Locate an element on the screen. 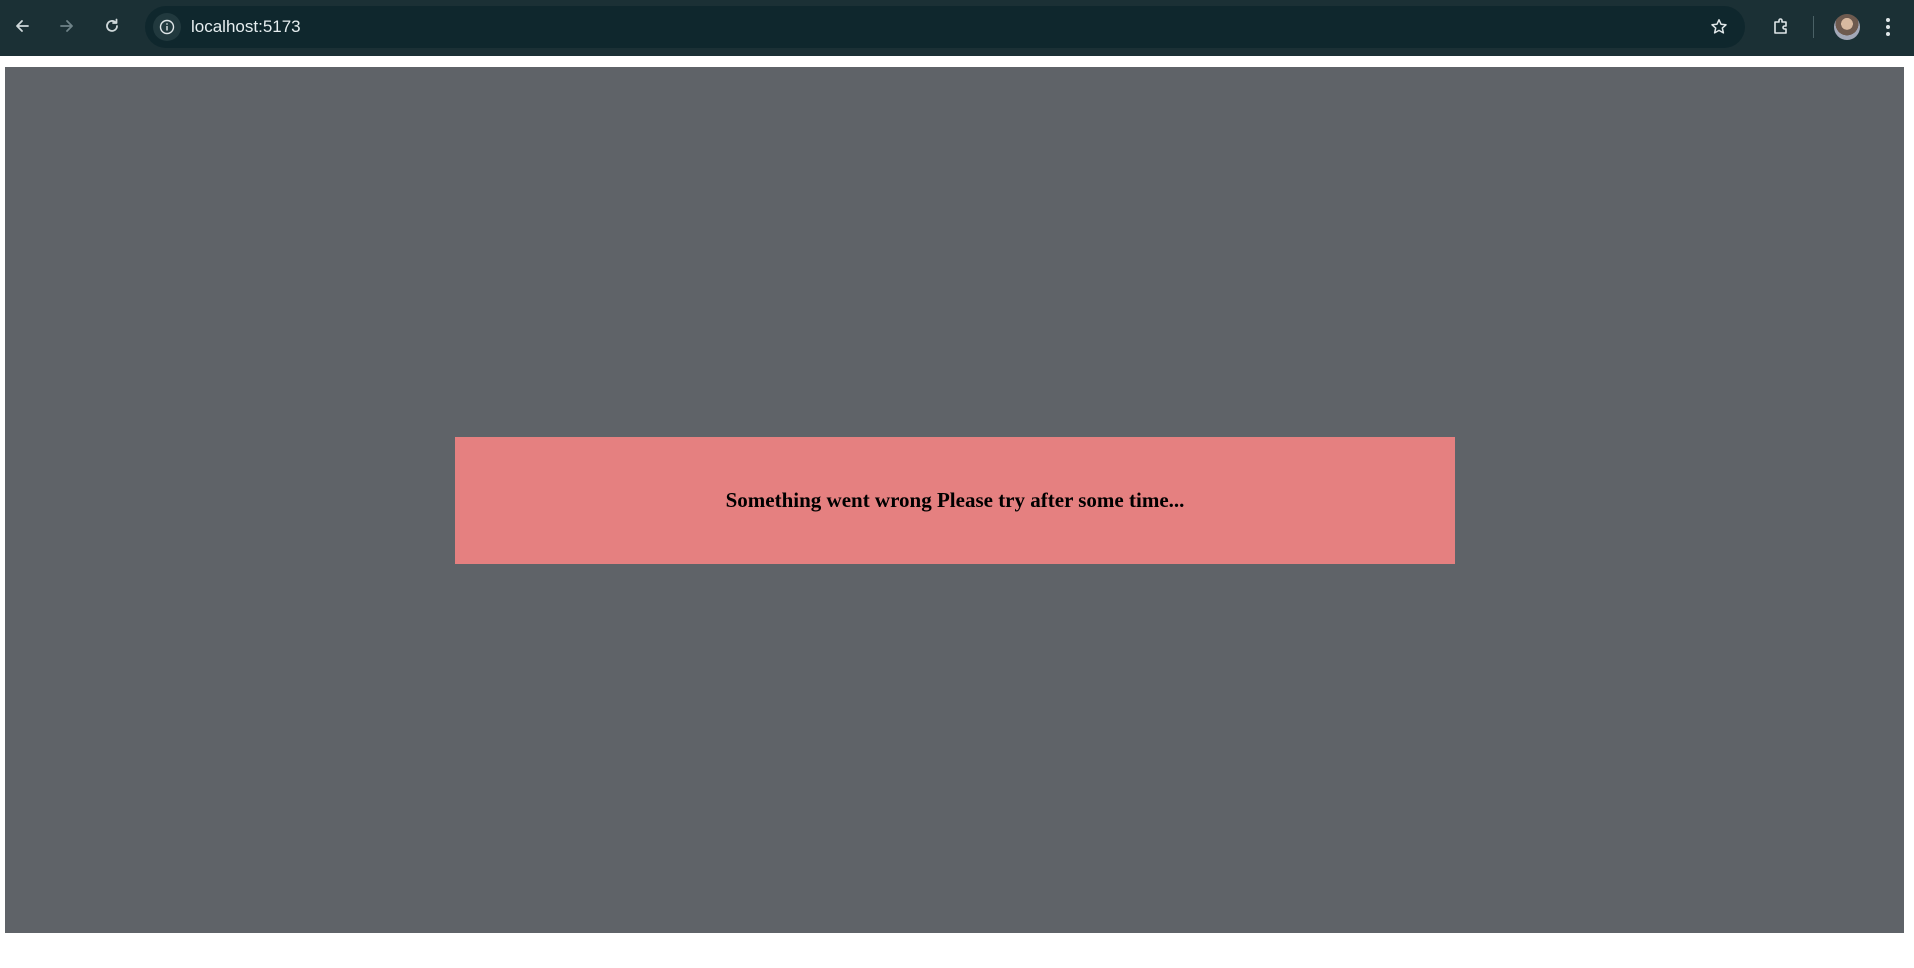  browser-menu-button is located at coordinates (1888, 27).